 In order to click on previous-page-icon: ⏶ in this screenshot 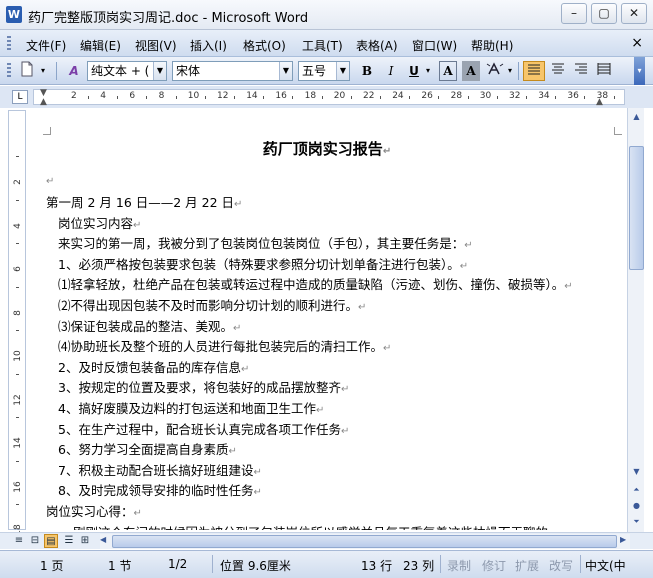, I will do `click(636, 489)`.